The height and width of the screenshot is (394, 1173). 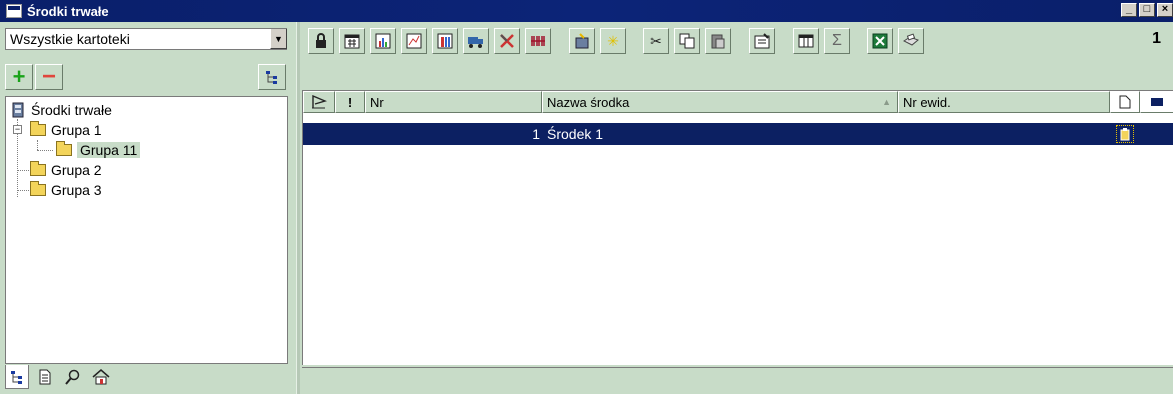 I want to click on tree-tab, so click(x=17, y=377).